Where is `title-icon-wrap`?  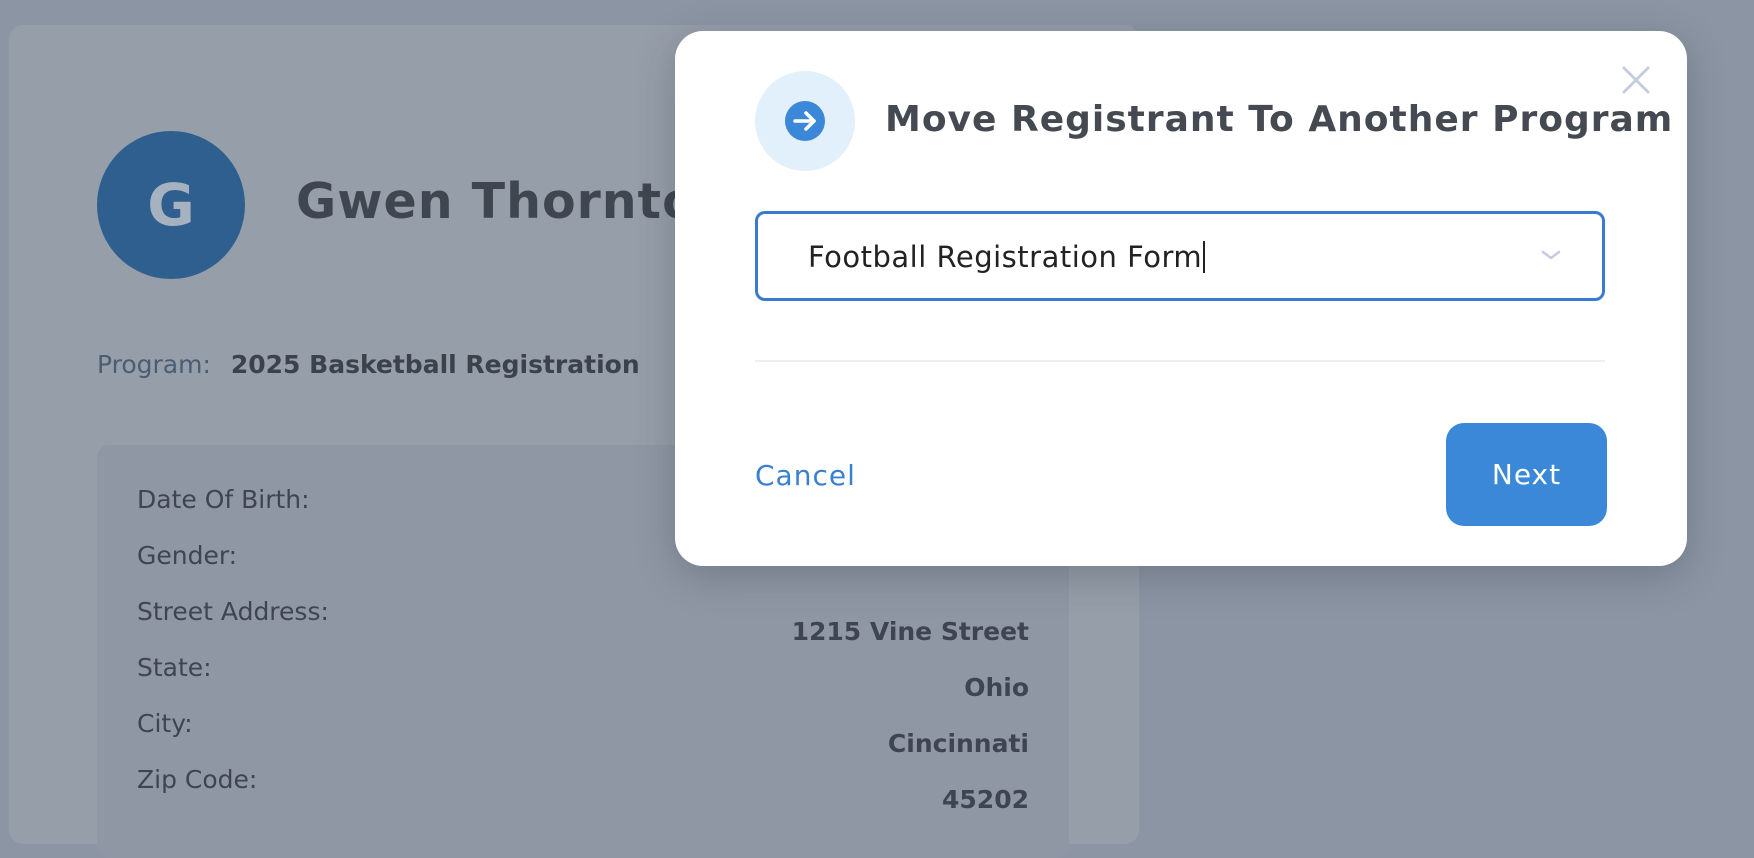
title-icon-wrap is located at coordinates (805, 121).